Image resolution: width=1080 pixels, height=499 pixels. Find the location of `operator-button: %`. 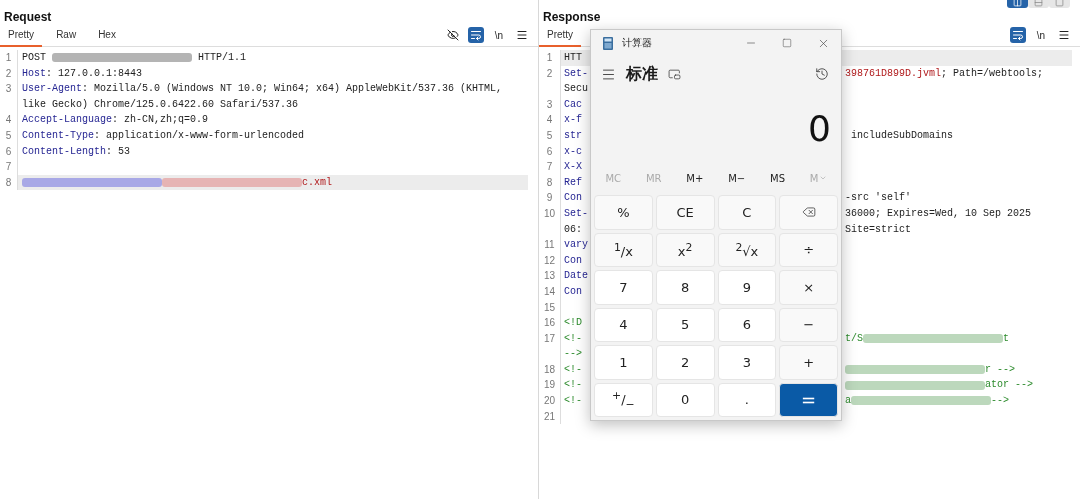

operator-button: % is located at coordinates (623, 212).